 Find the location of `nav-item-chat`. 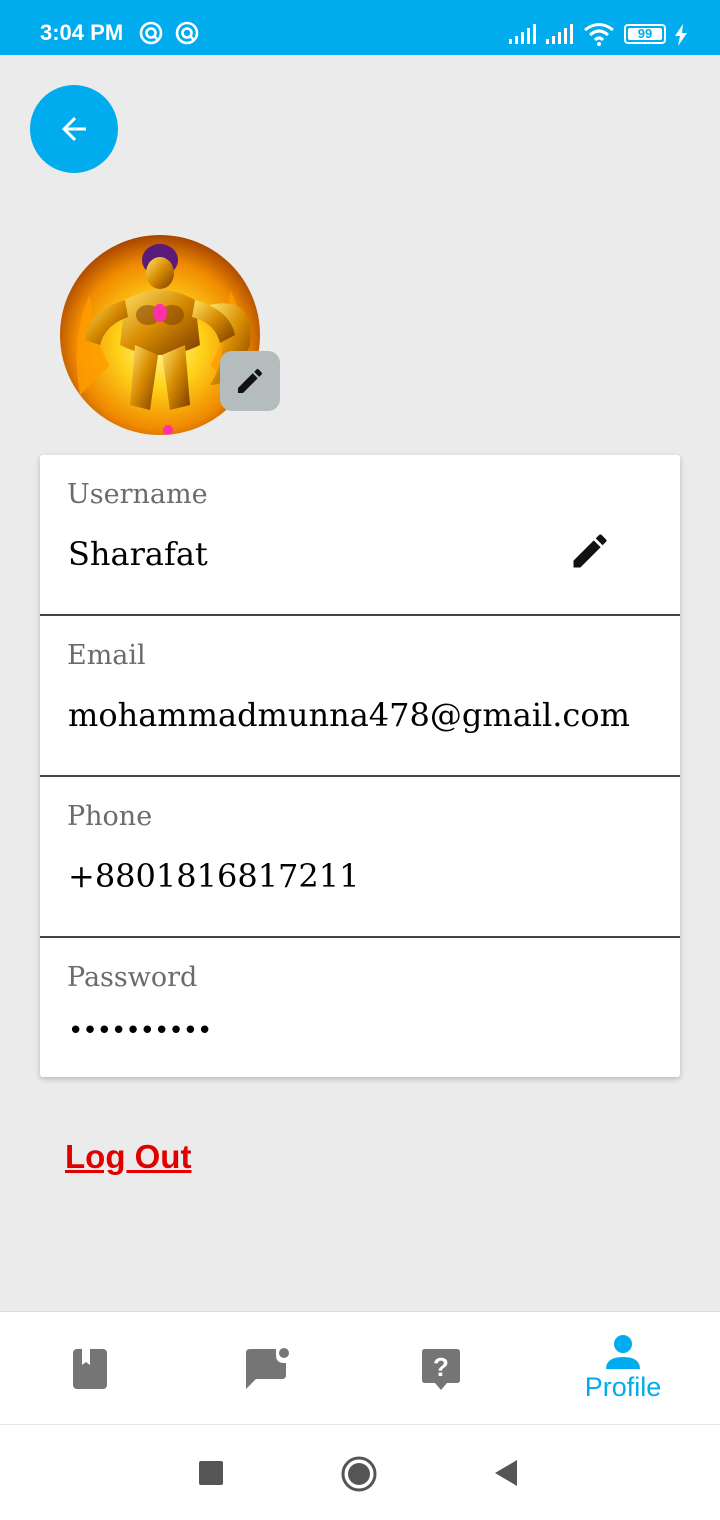

nav-item-chat is located at coordinates (267, 1368).